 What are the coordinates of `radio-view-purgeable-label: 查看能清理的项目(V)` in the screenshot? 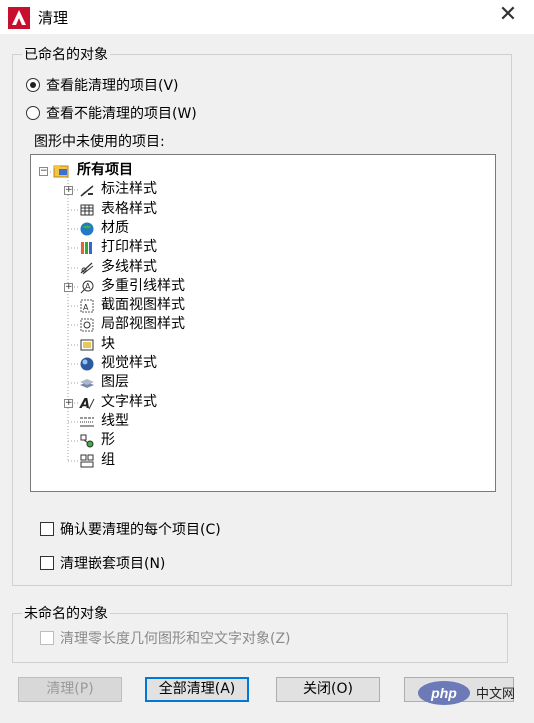 It's located at (112, 85).